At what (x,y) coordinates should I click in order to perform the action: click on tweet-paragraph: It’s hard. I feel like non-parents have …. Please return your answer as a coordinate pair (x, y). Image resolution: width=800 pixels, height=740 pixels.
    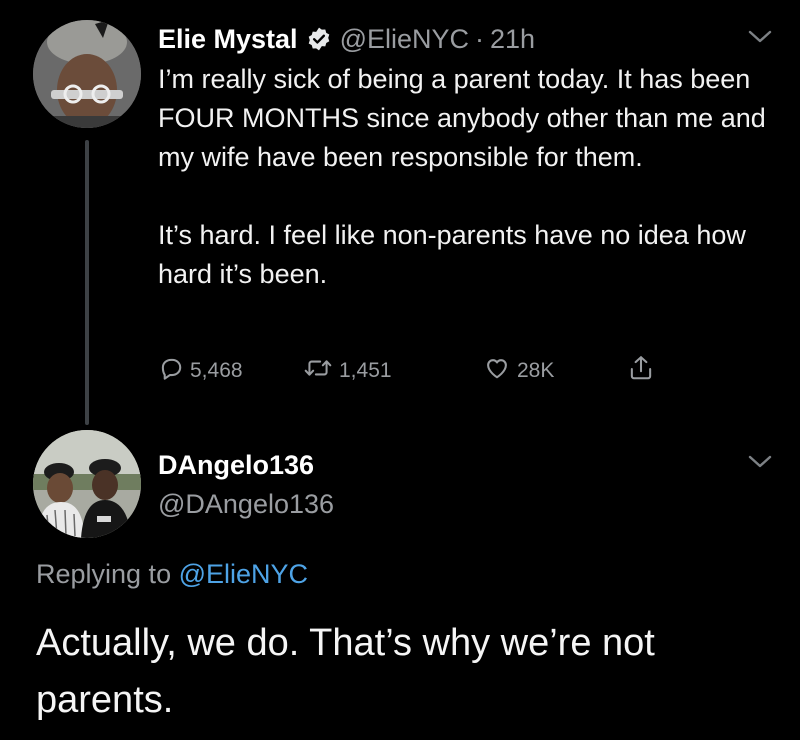
    Looking at the image, I should click on (452, 254).